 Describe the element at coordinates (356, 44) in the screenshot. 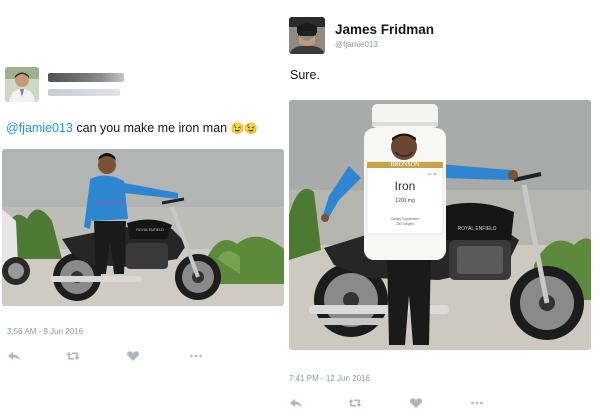

I see `username: @fjamie013` at that location.